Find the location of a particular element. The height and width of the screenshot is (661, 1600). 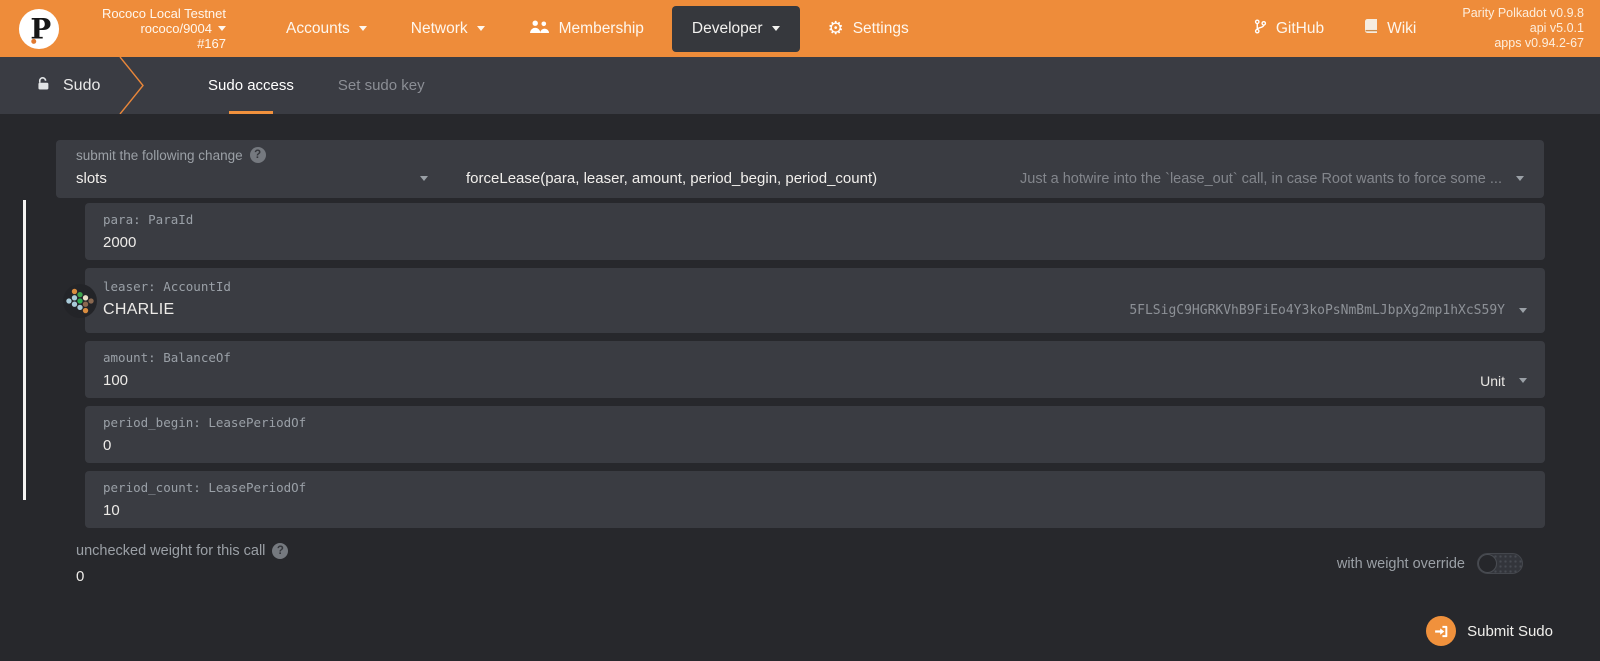

wiki-link: Wiki is located at coordinates (1390, 28).